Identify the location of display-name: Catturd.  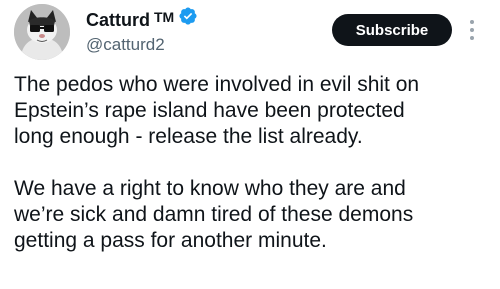
(118, 20).